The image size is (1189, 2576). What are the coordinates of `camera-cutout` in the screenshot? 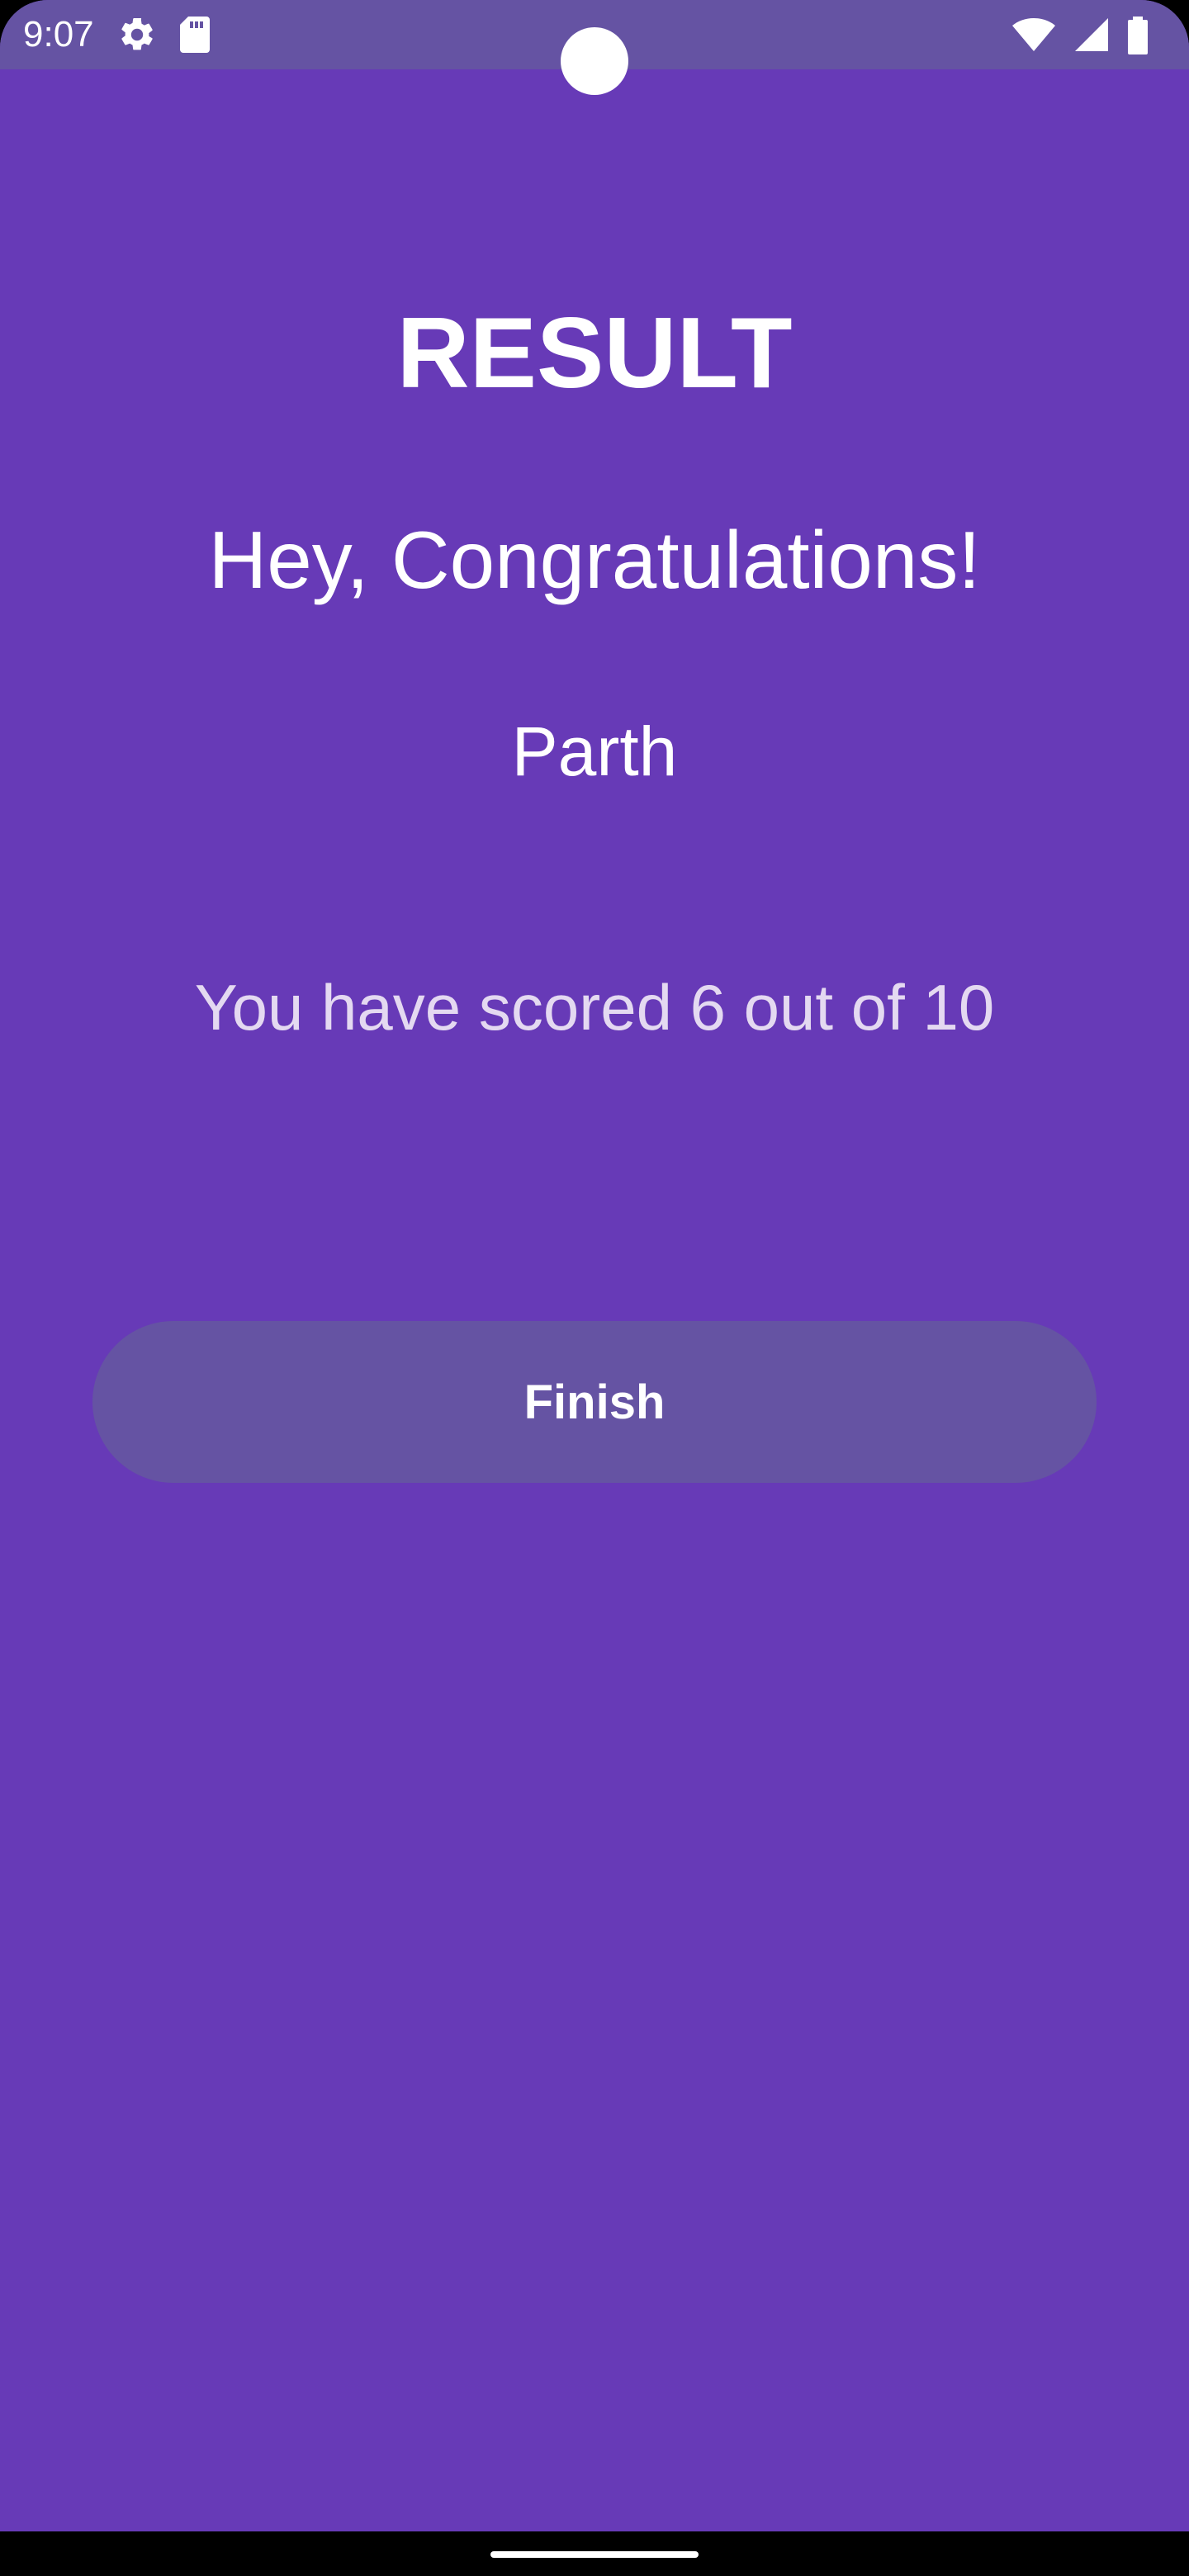 It's located at (594, 61).